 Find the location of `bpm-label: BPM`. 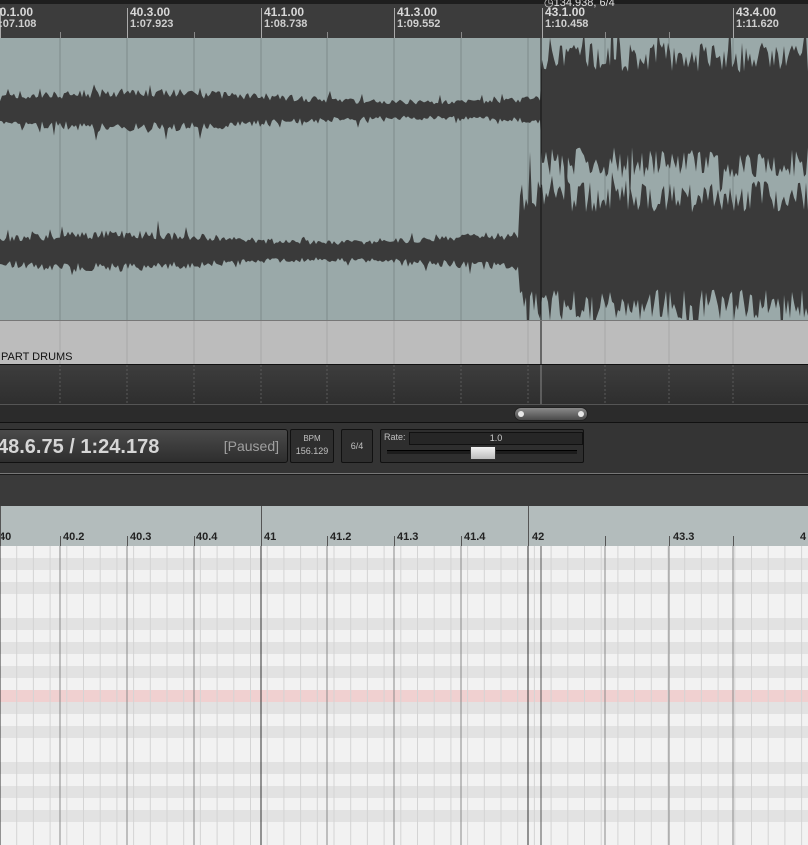

bpm-label: BPM is located at coordinates (312, 438).